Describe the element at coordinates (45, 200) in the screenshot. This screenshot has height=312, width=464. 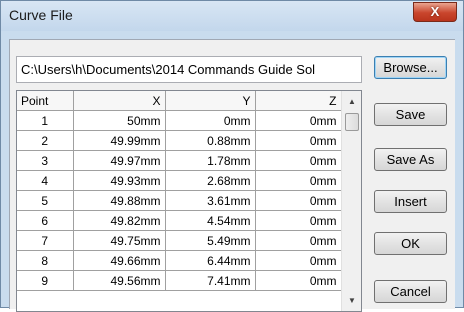
I see `point-cell: 5` at that location.